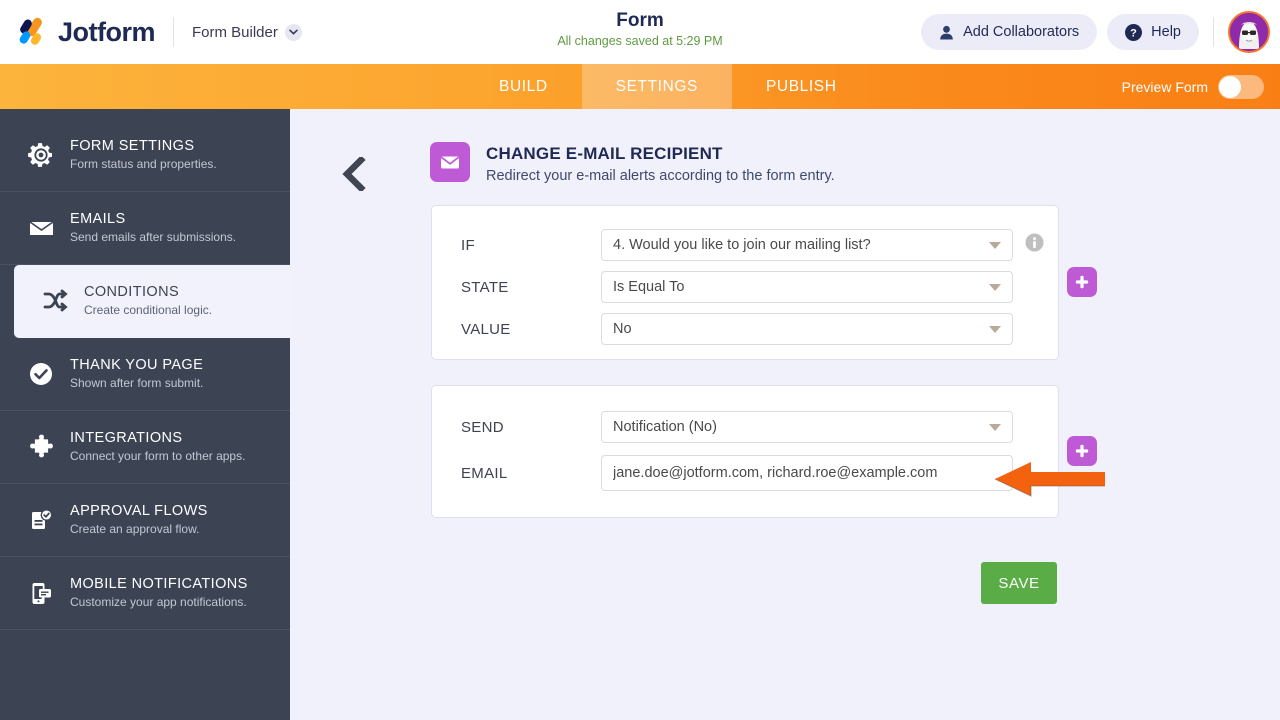  Describe the element at coordinates (55, 301) in the screenshot. I see `shuffle-icon` at that location.